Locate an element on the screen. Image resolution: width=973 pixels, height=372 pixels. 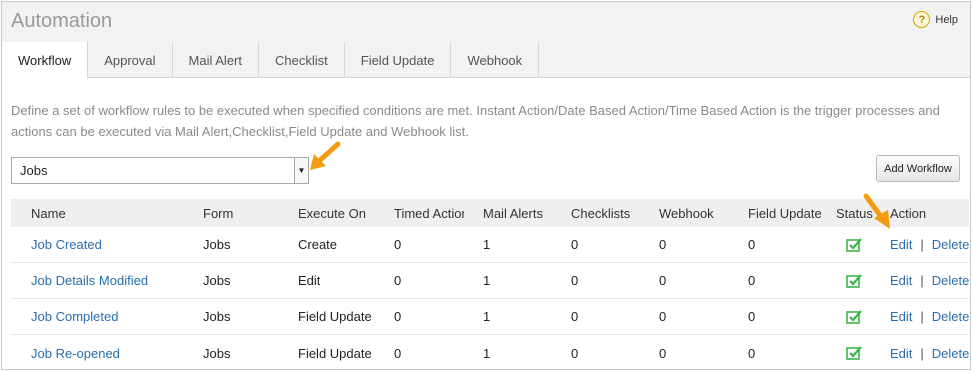
column-header-execute-on: Execute On is located at coordinates (332, 213).